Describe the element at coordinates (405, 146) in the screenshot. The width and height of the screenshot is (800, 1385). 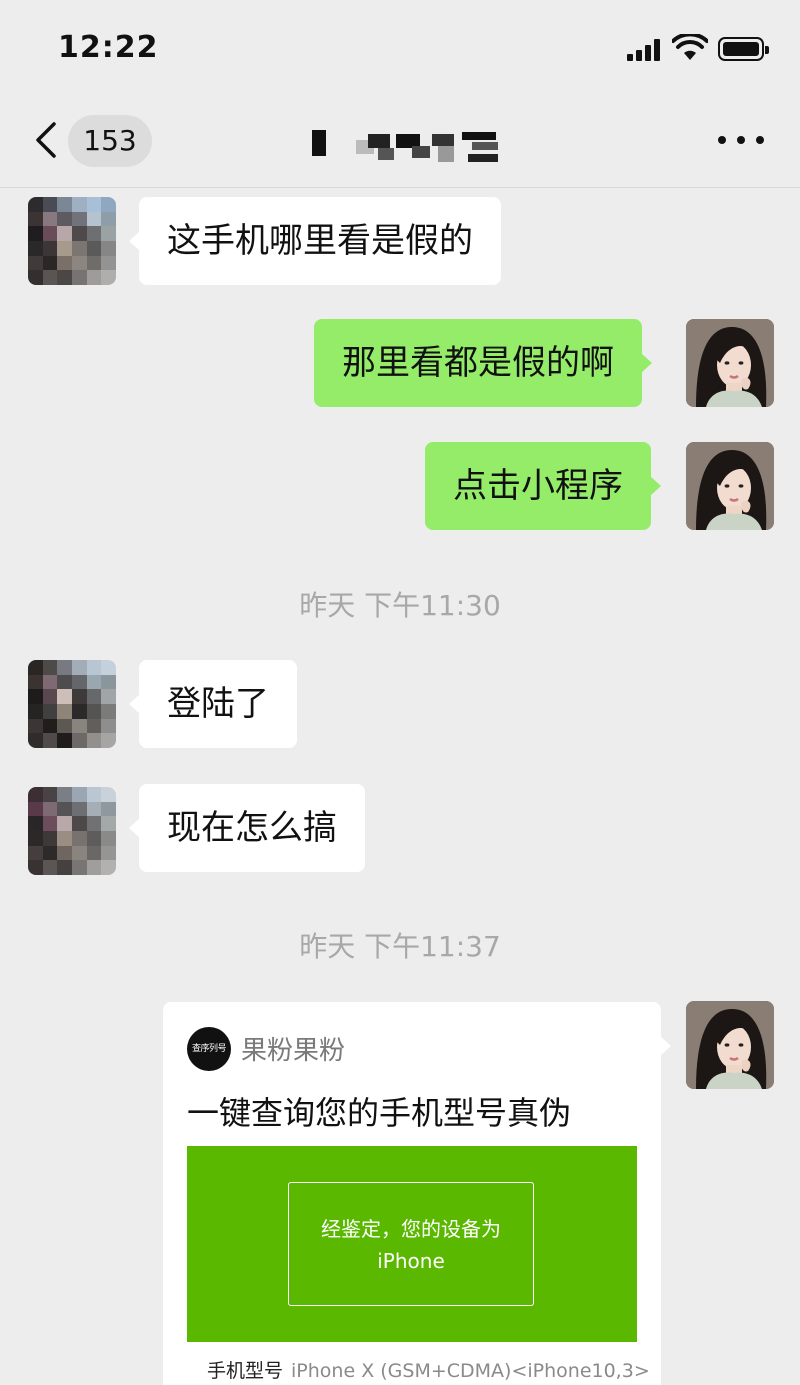
I see `redacted-chat-title` at that location.